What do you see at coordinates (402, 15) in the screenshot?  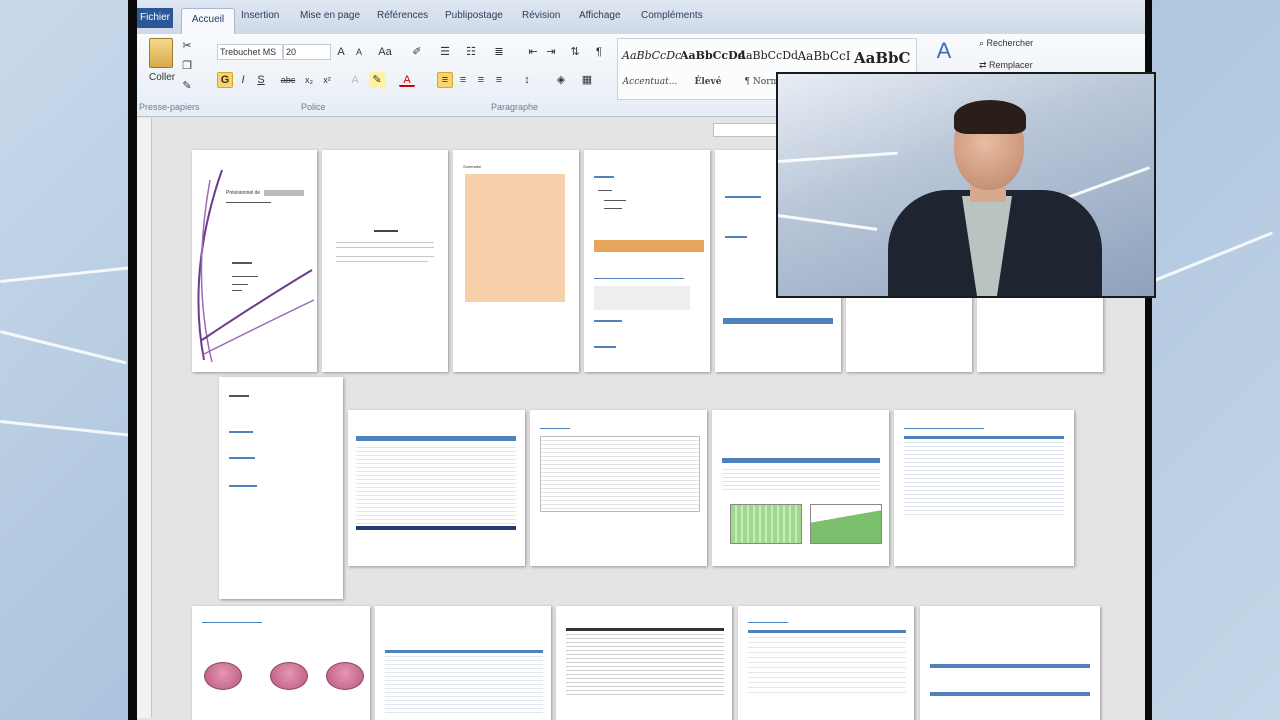 I see `tab-references: Références` at bounding box center [402, 15].